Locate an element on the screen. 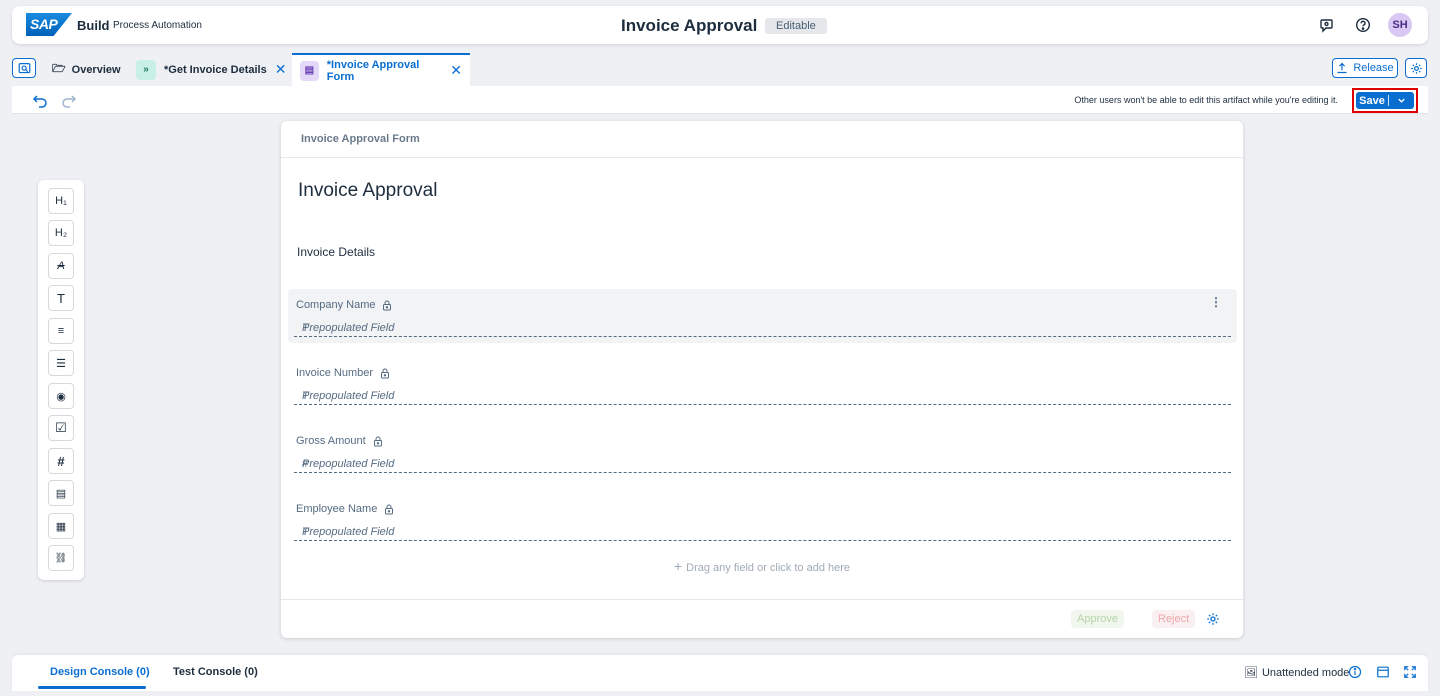 The image size is (1440, 696). checklist-icon: ☰ is located at coordinates (61, 363).